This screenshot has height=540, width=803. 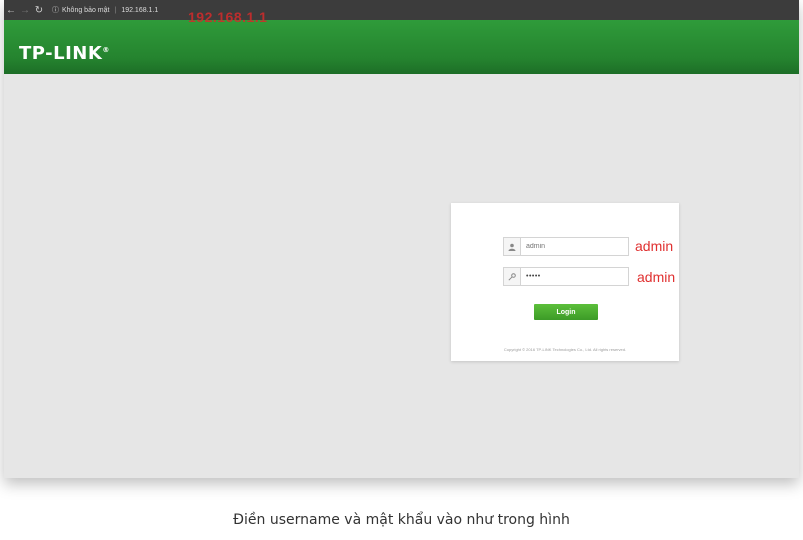 I want to click on tplink-logo: TP-LINK®, so click(x=64, y=53).